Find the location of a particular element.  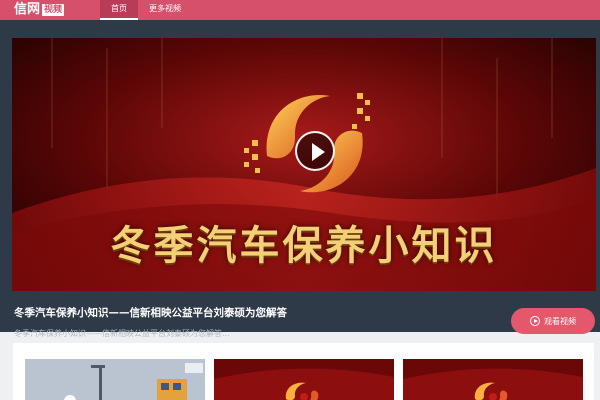

watch-video-button: 观看视频 is located at coordinates (553, 321).